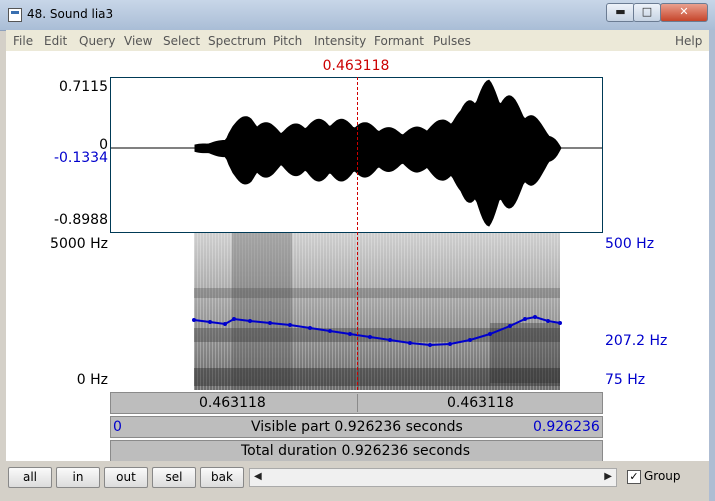  Describe the element at coordinates (83, 87) in the screenshot. I see `wave-max-label: 0.7115` at that location.